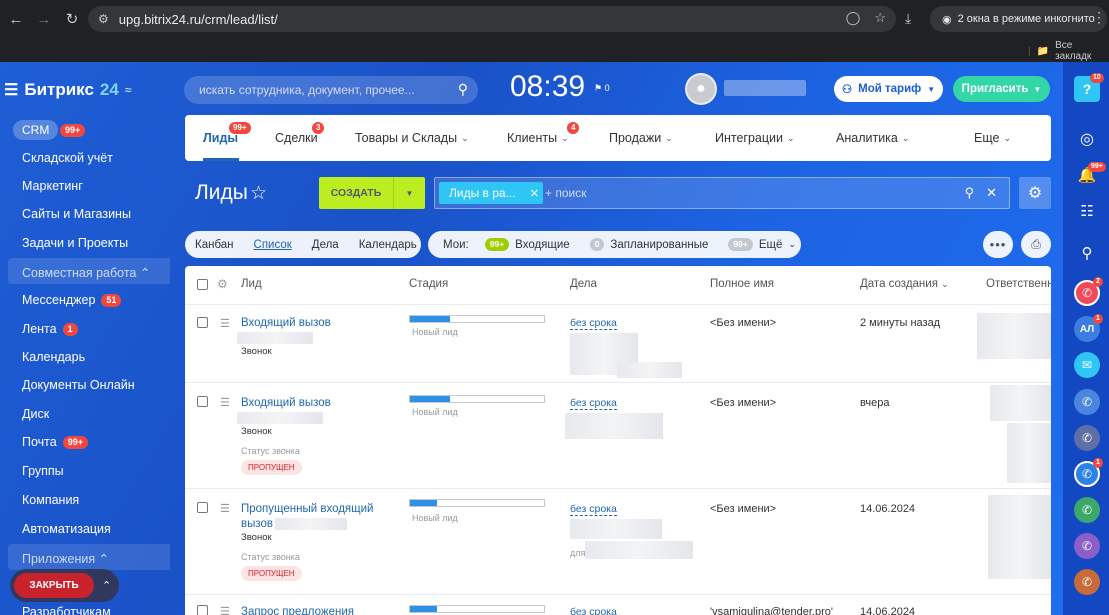 This screenshot has height=615, width=1109. Describe the element at coordinates (214, 245) in the screenshot. I see `view-kanban: Канбан` at that location.